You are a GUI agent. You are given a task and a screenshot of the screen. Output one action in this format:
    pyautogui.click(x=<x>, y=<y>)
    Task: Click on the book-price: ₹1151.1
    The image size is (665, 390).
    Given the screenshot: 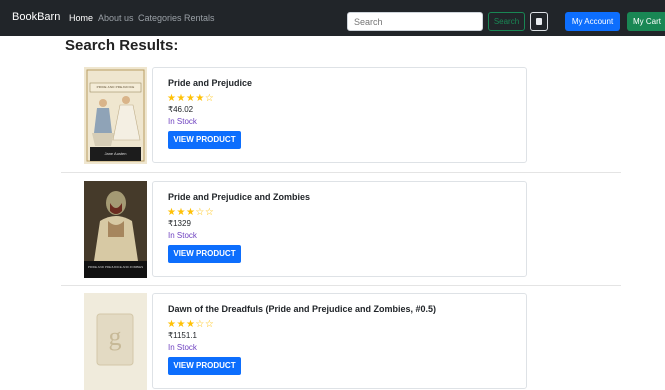 What is the action you would take?
    pyautogui.click(x=182, y=335)
    